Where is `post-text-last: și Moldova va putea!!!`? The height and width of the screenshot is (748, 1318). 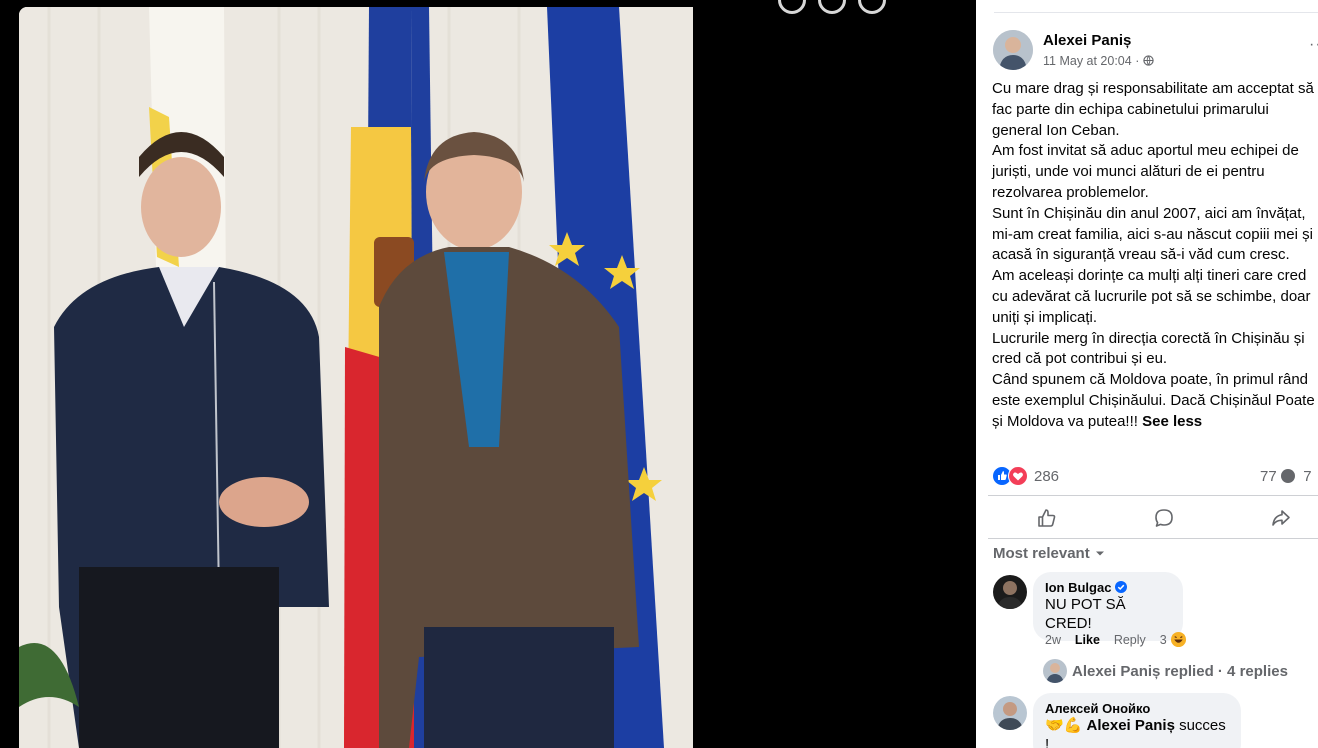
post-text-last: și Moldova va putea!!! is located at coordinates (1065, 421).